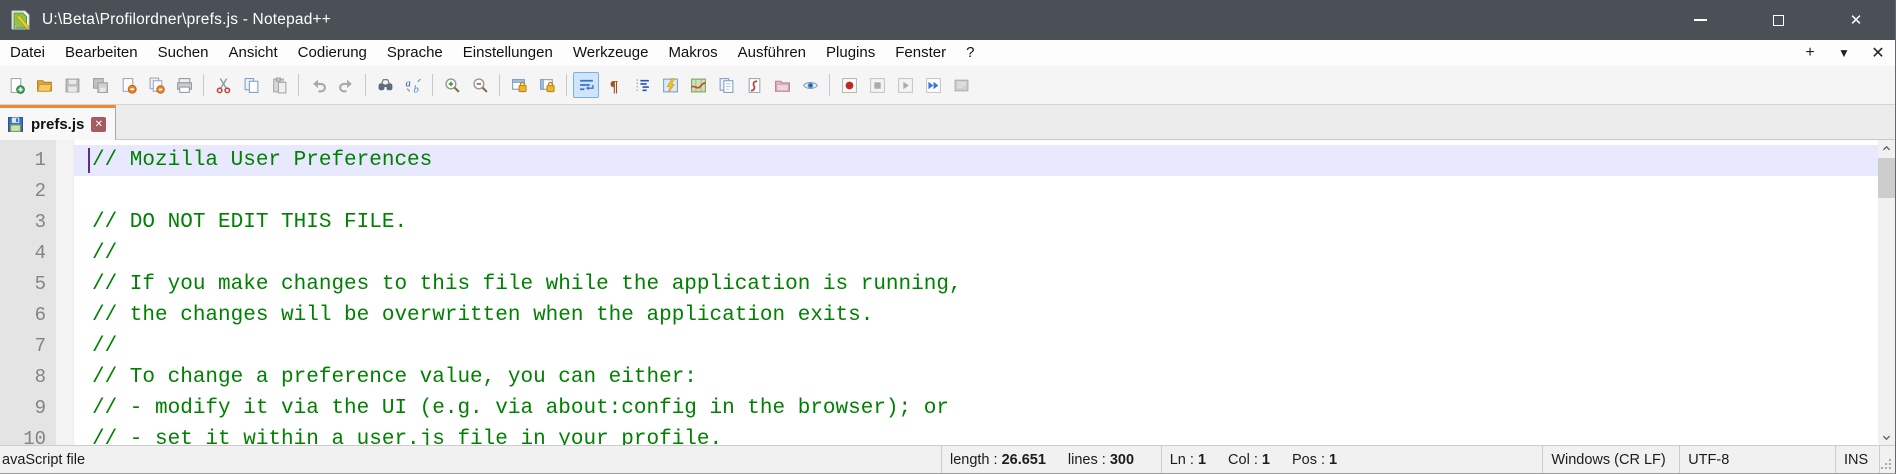  Describe the element at coordinates (184, 85) in the screenshot. I see `print-button` at that location.